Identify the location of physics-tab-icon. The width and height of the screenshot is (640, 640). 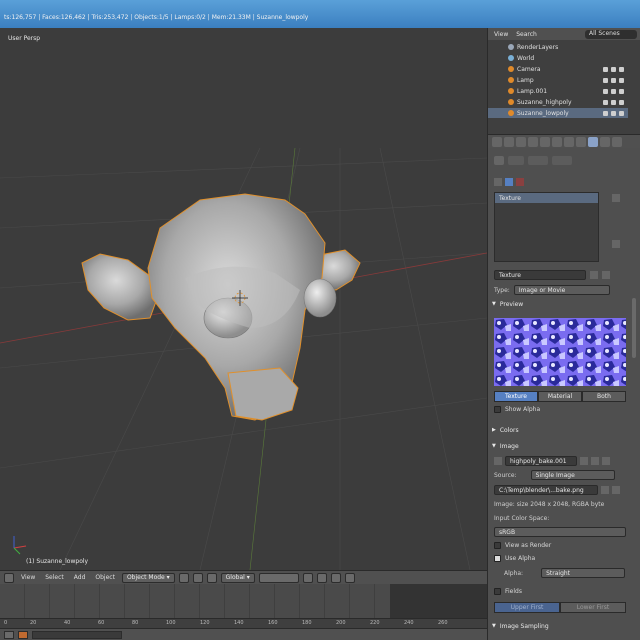
(617, 141).